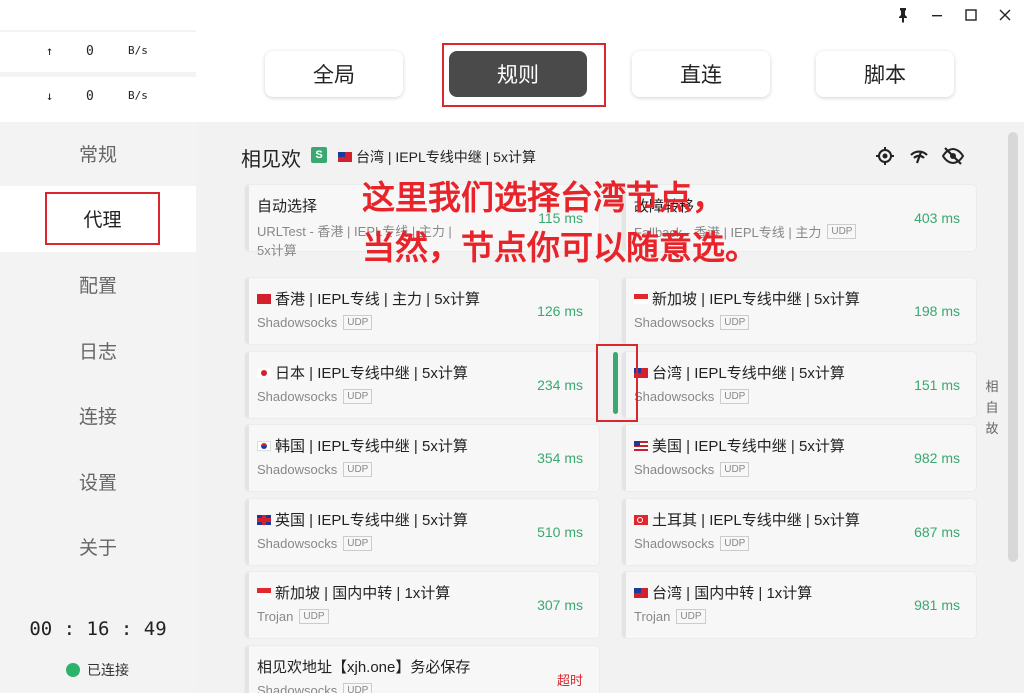 The image size is (1024, 693). I want to click on annotation-line-2: 当然，节点你可以随意选。, so click(560, 247).